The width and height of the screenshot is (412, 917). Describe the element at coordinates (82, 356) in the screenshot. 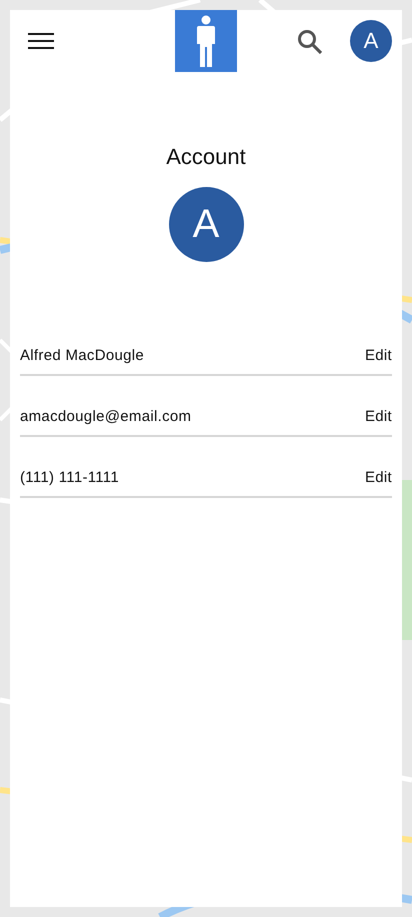

I see `field-value: Alfred MacDougle` at that location.